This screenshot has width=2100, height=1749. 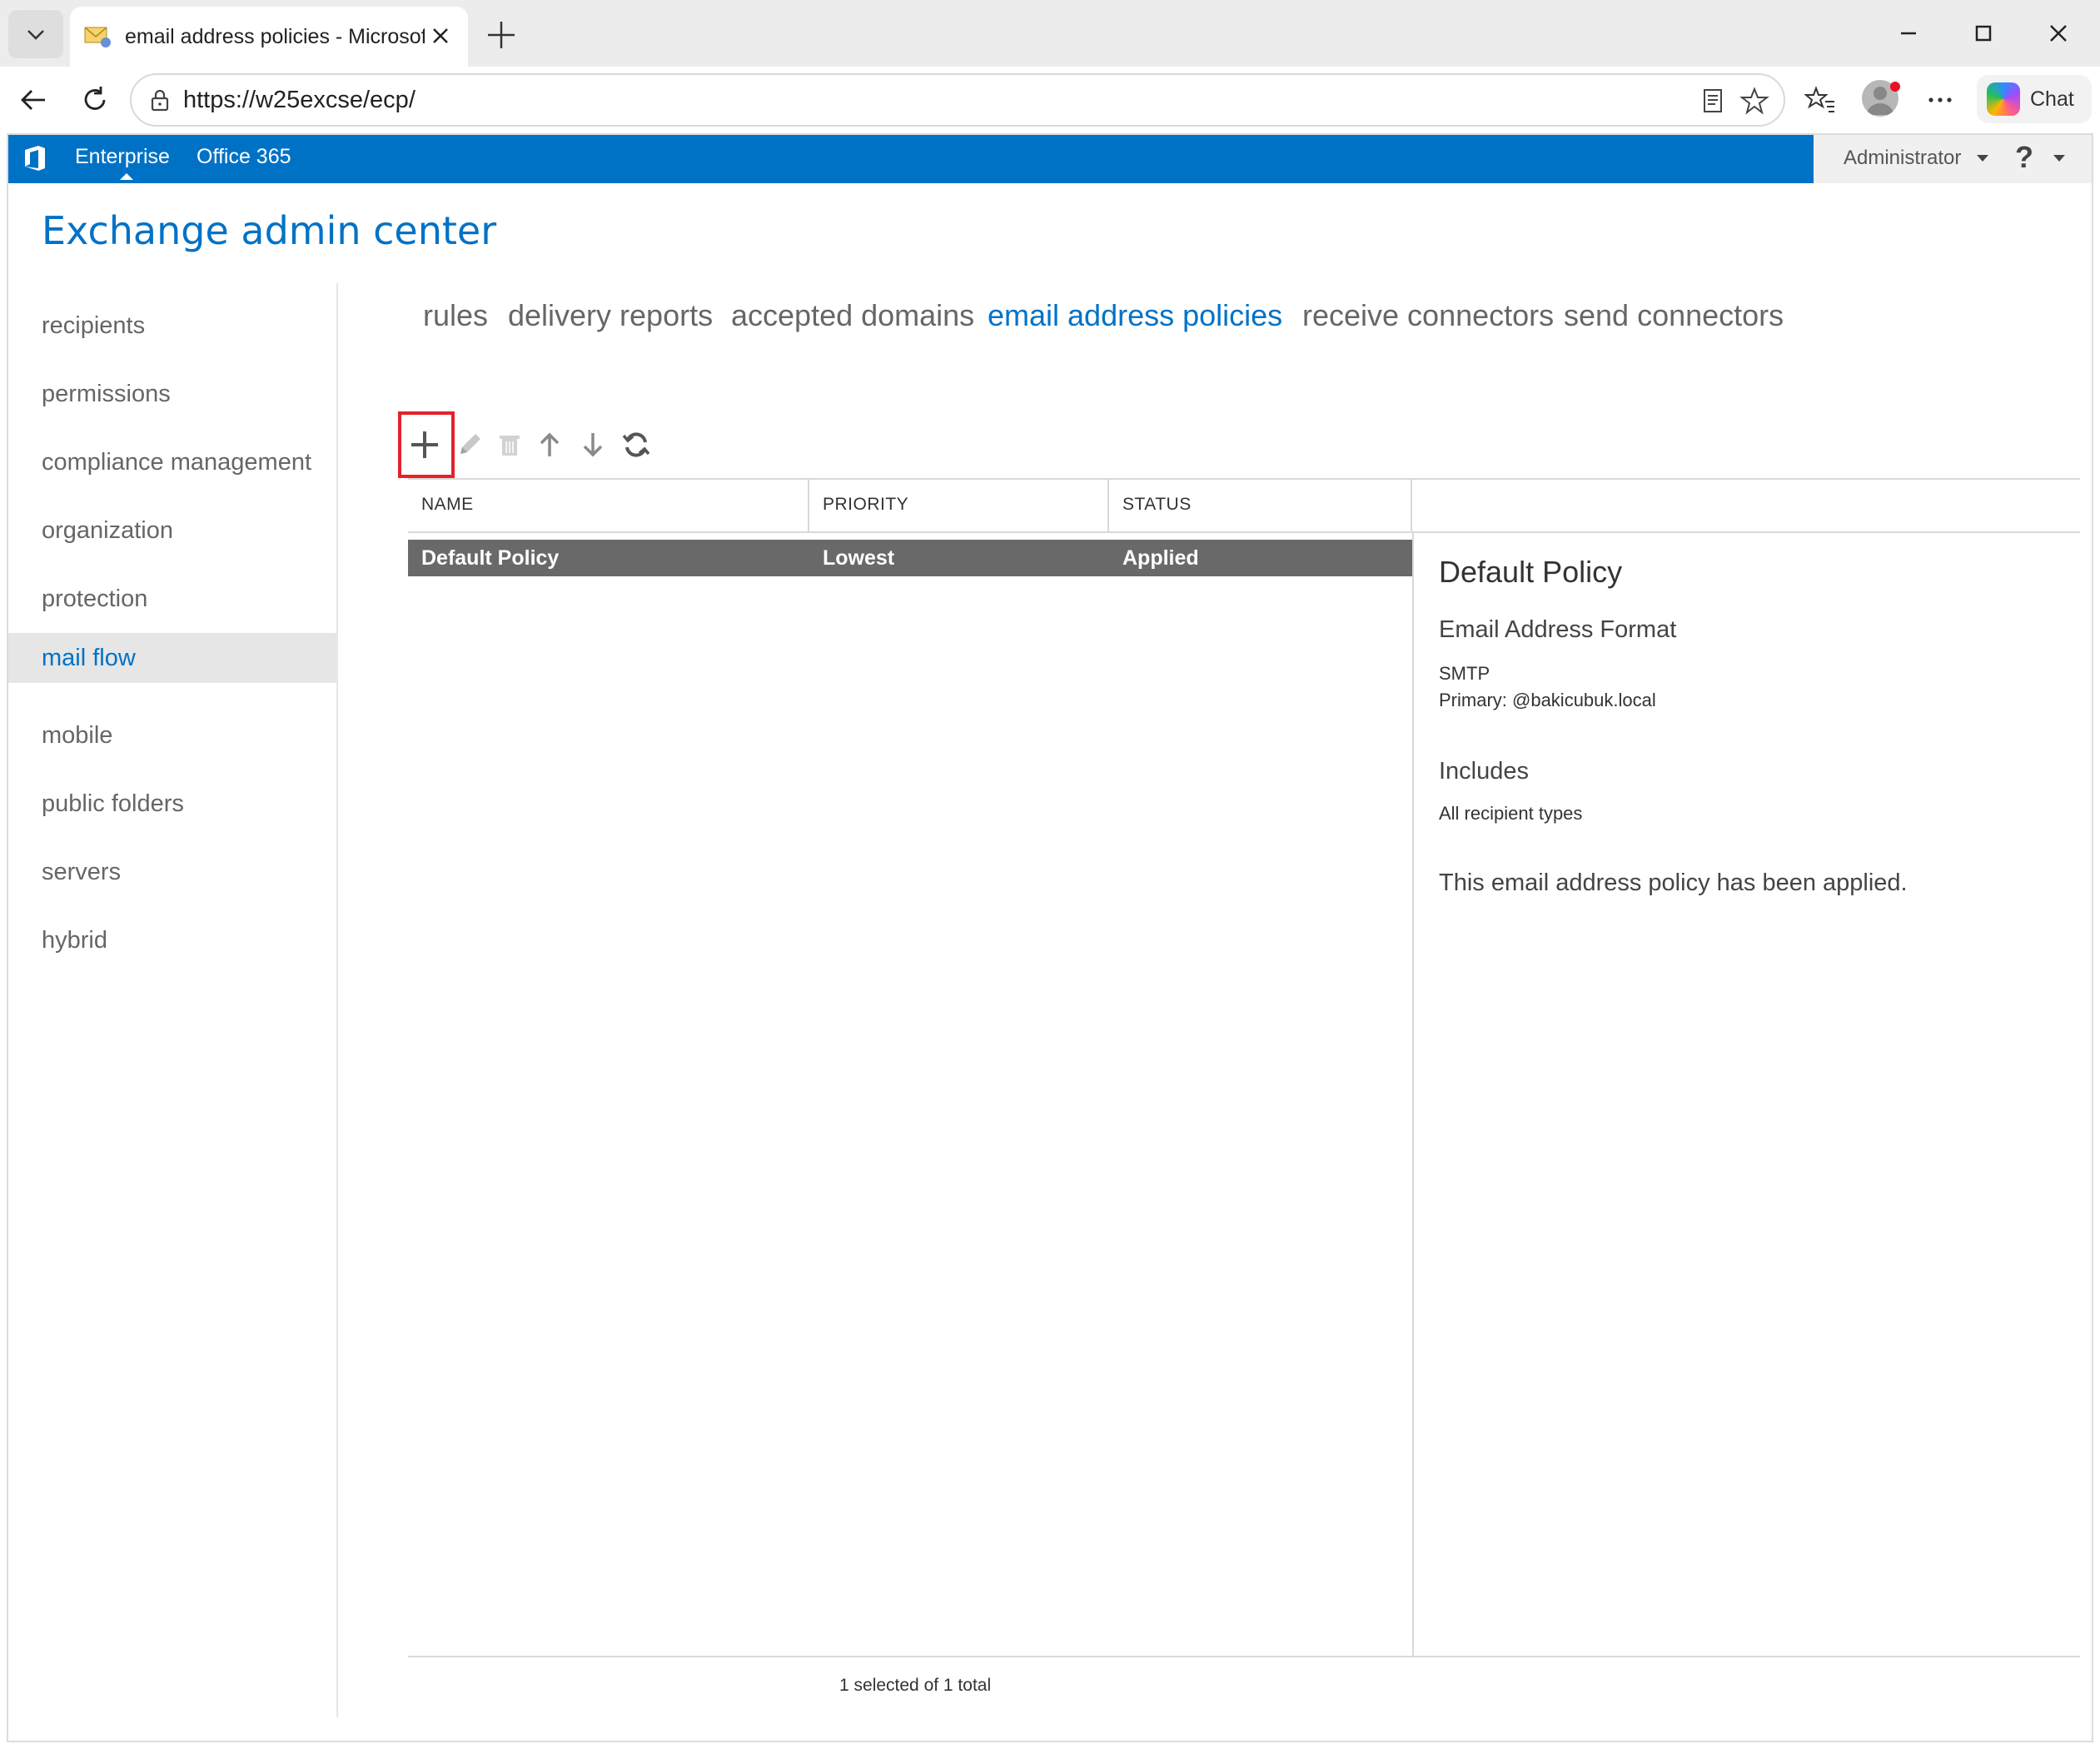 I want to click on favorite-star-icon, so click(x=1754, y=101).